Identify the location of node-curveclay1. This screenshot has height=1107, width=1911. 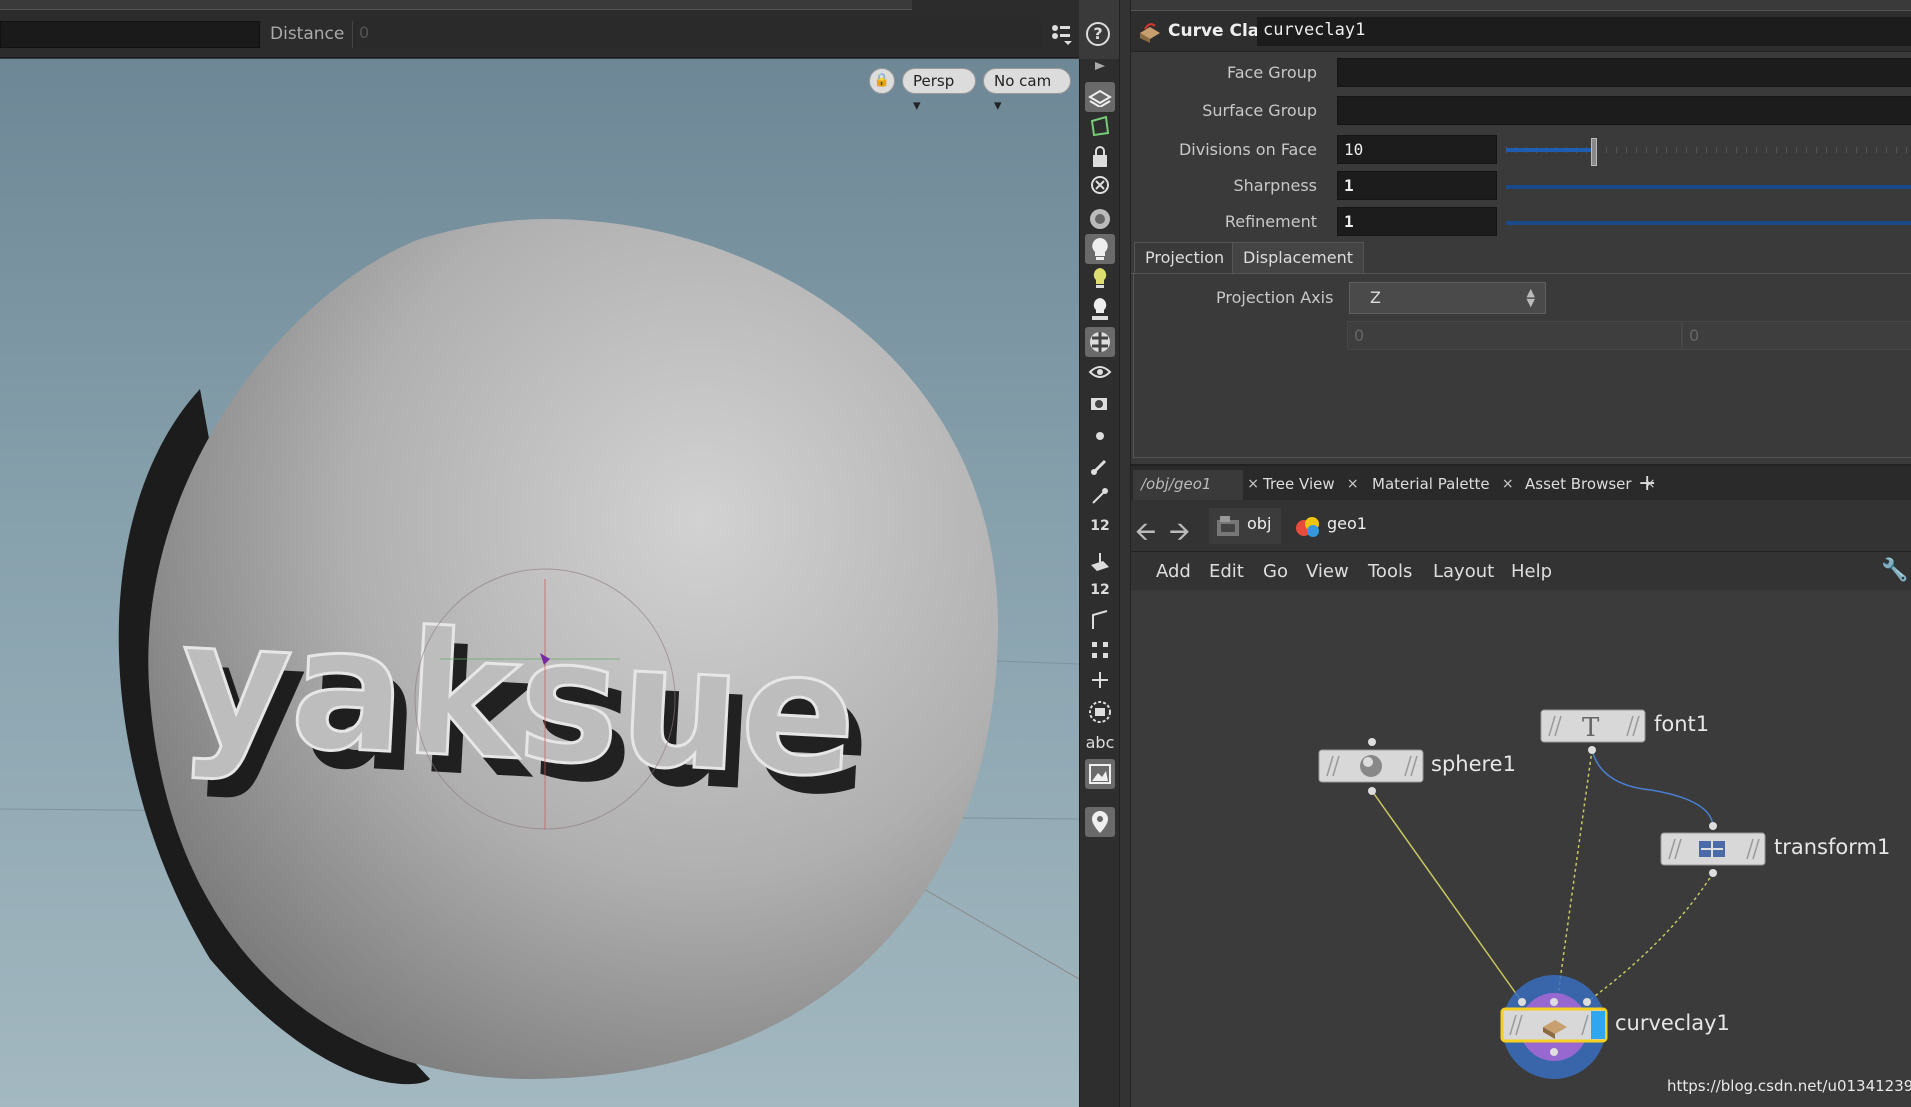
(1554, 1027).